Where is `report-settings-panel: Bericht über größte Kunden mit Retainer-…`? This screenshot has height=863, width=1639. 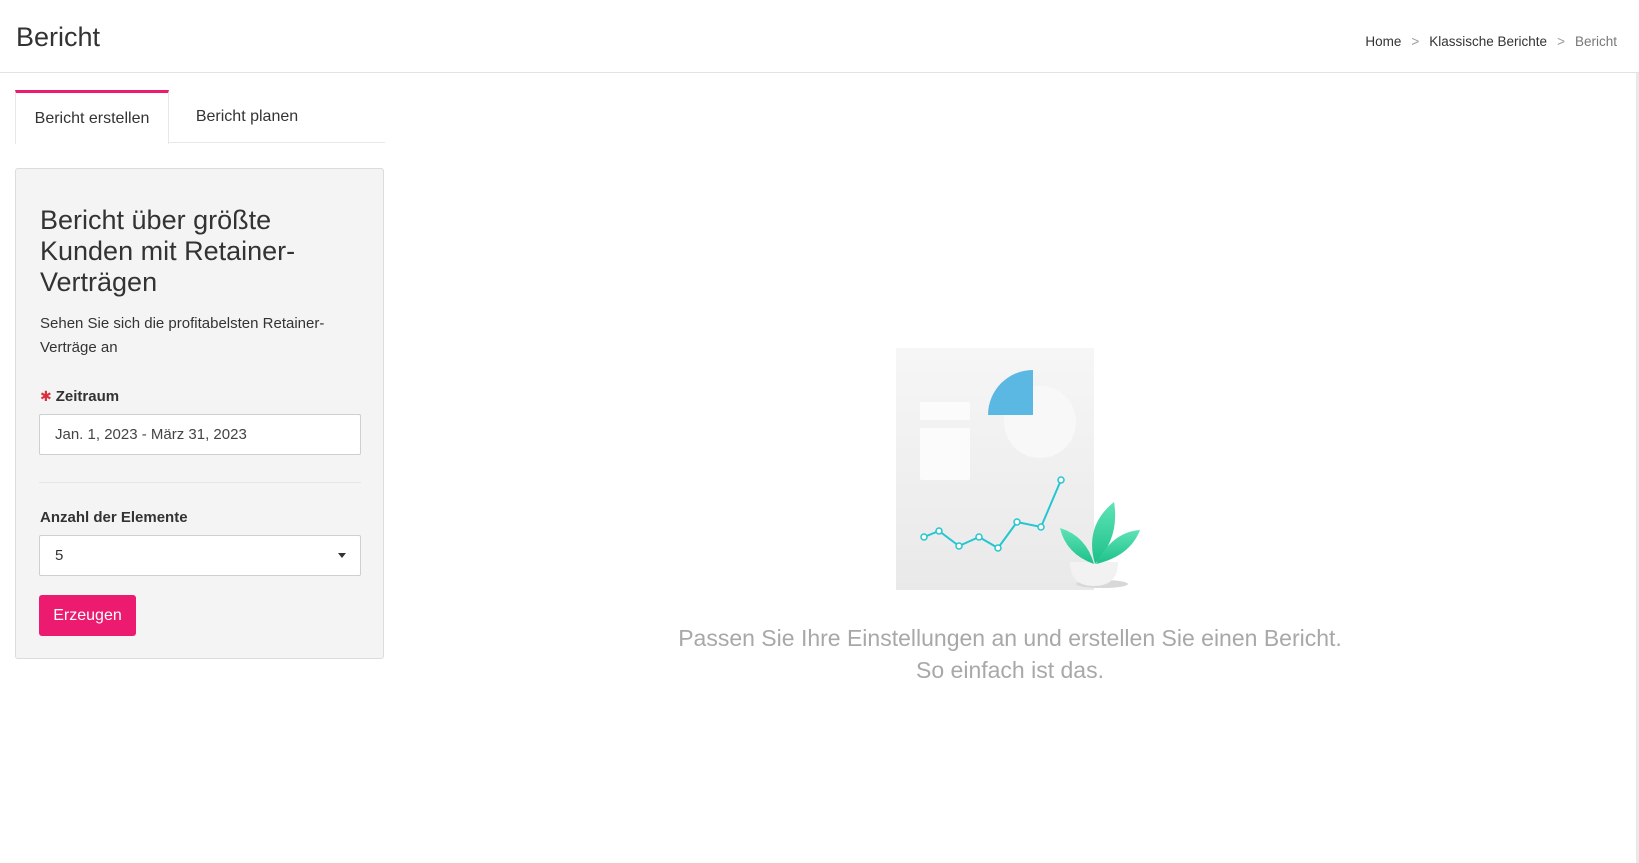 report-settings-panel: Bericht über größte Kunden mit Retainer-… is located at coordinates (199, 413).